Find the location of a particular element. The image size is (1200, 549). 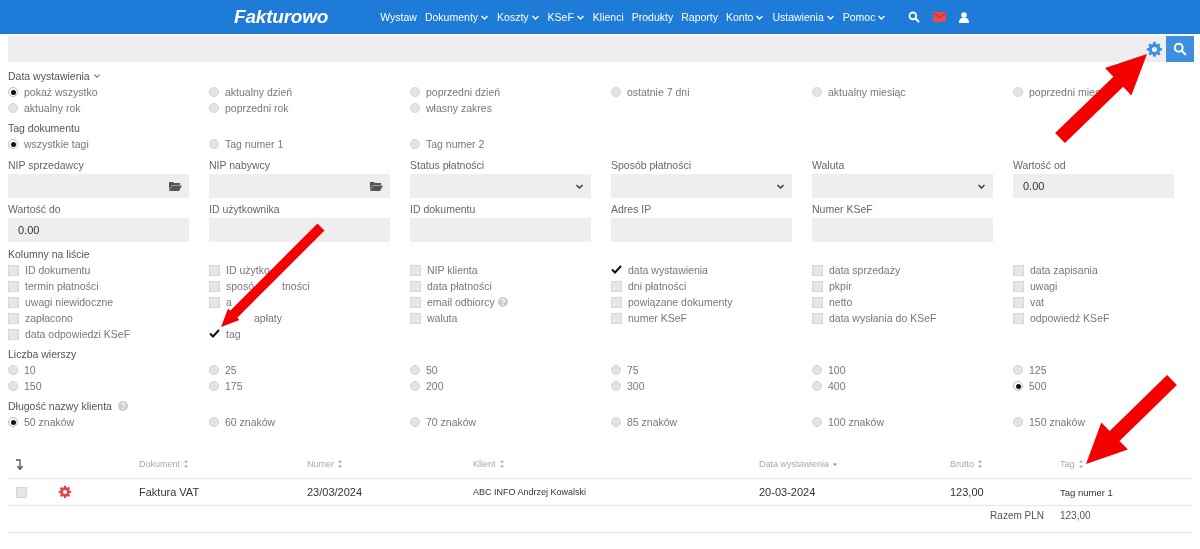

nav-menu-item: Pomoc is located at coordinates (864, 17).